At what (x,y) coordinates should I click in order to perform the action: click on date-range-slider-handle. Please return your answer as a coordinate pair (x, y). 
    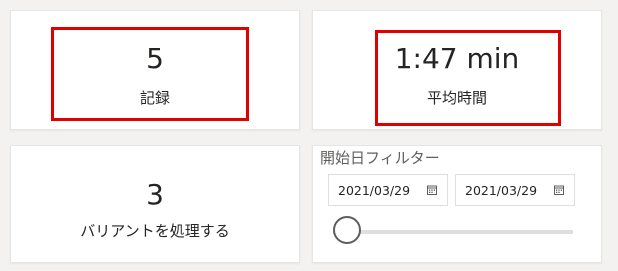
    Looking at the image, I should click on (347, 230).